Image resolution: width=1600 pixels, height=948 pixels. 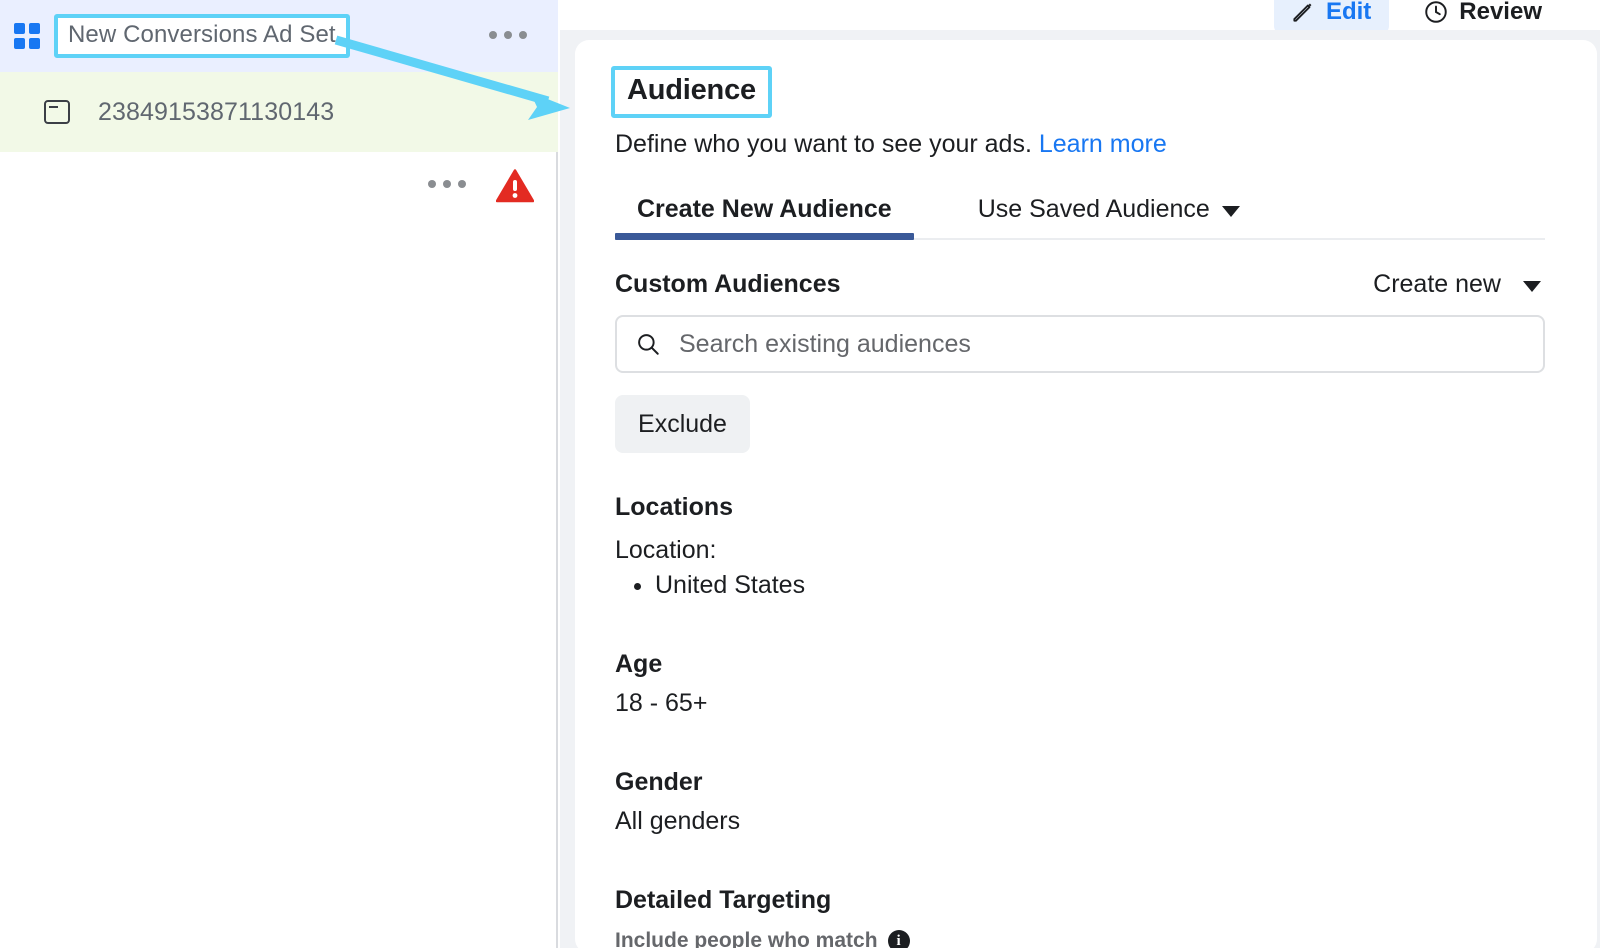 I want to click on sidebar-row-ad: 23849153871130143, so click(x=279, y=137).